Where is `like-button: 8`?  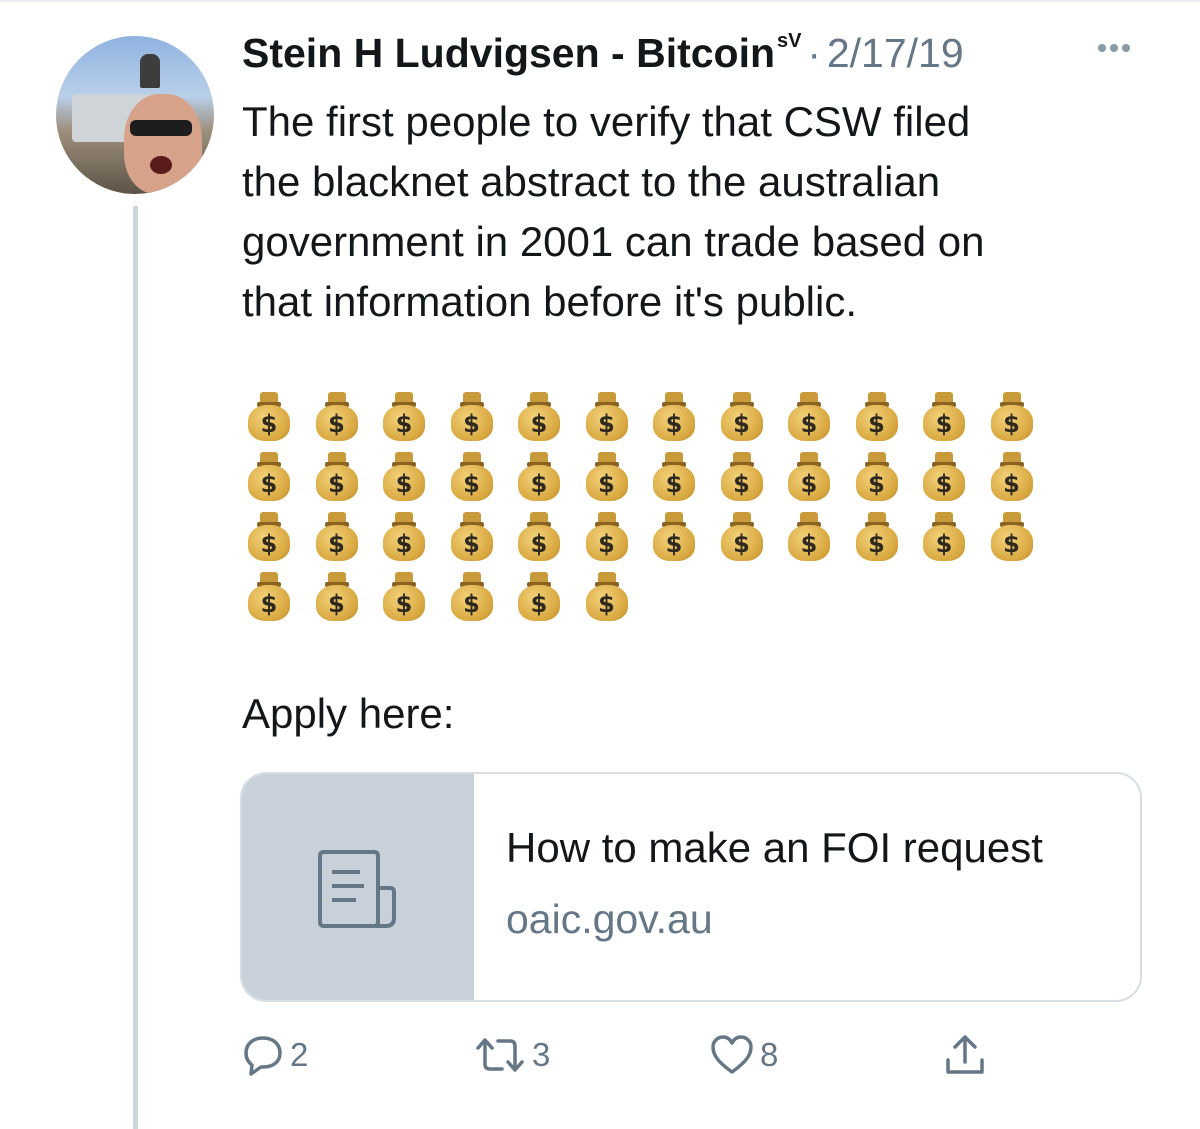
like-button: 8 is located at coordinates (744, 1055).